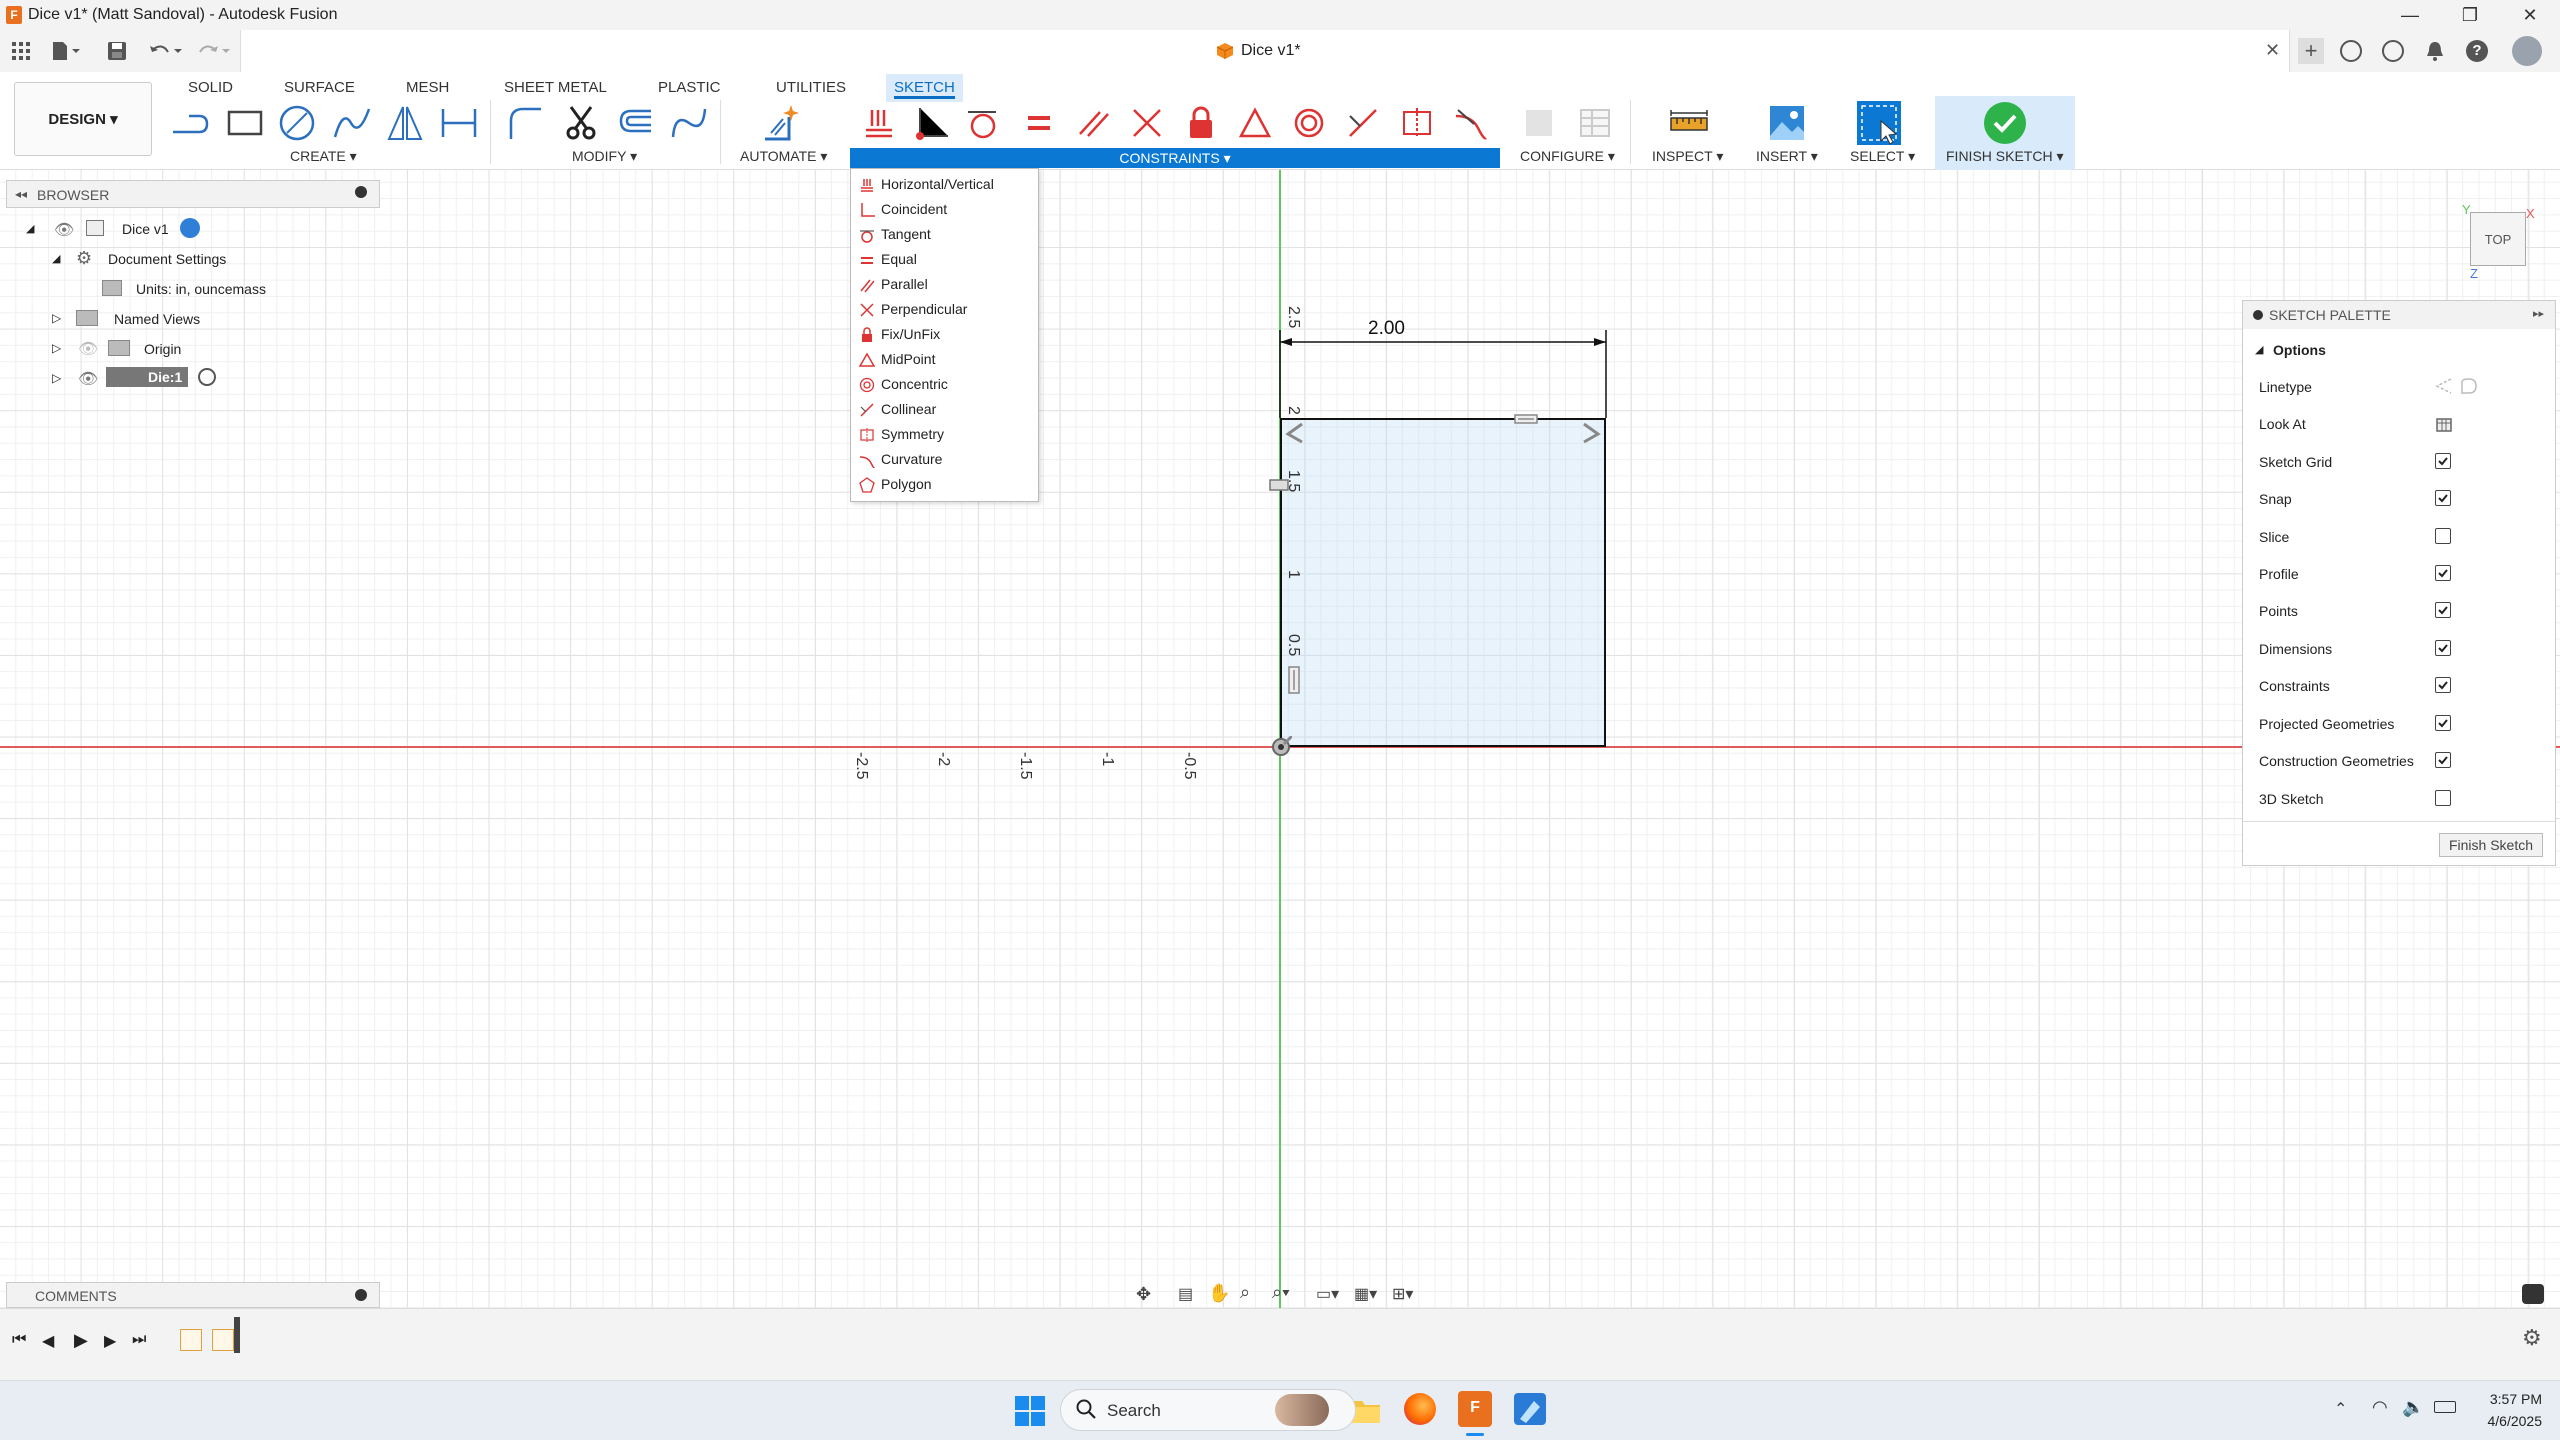  I want to click on windows-start-icon, so click(1030, 1411).